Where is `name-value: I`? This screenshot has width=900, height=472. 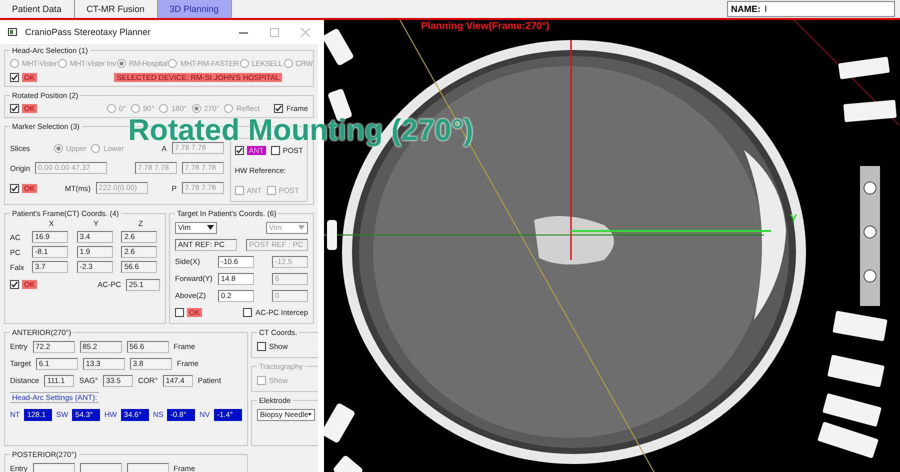 name-value: I is located at coordinates (766, 9).